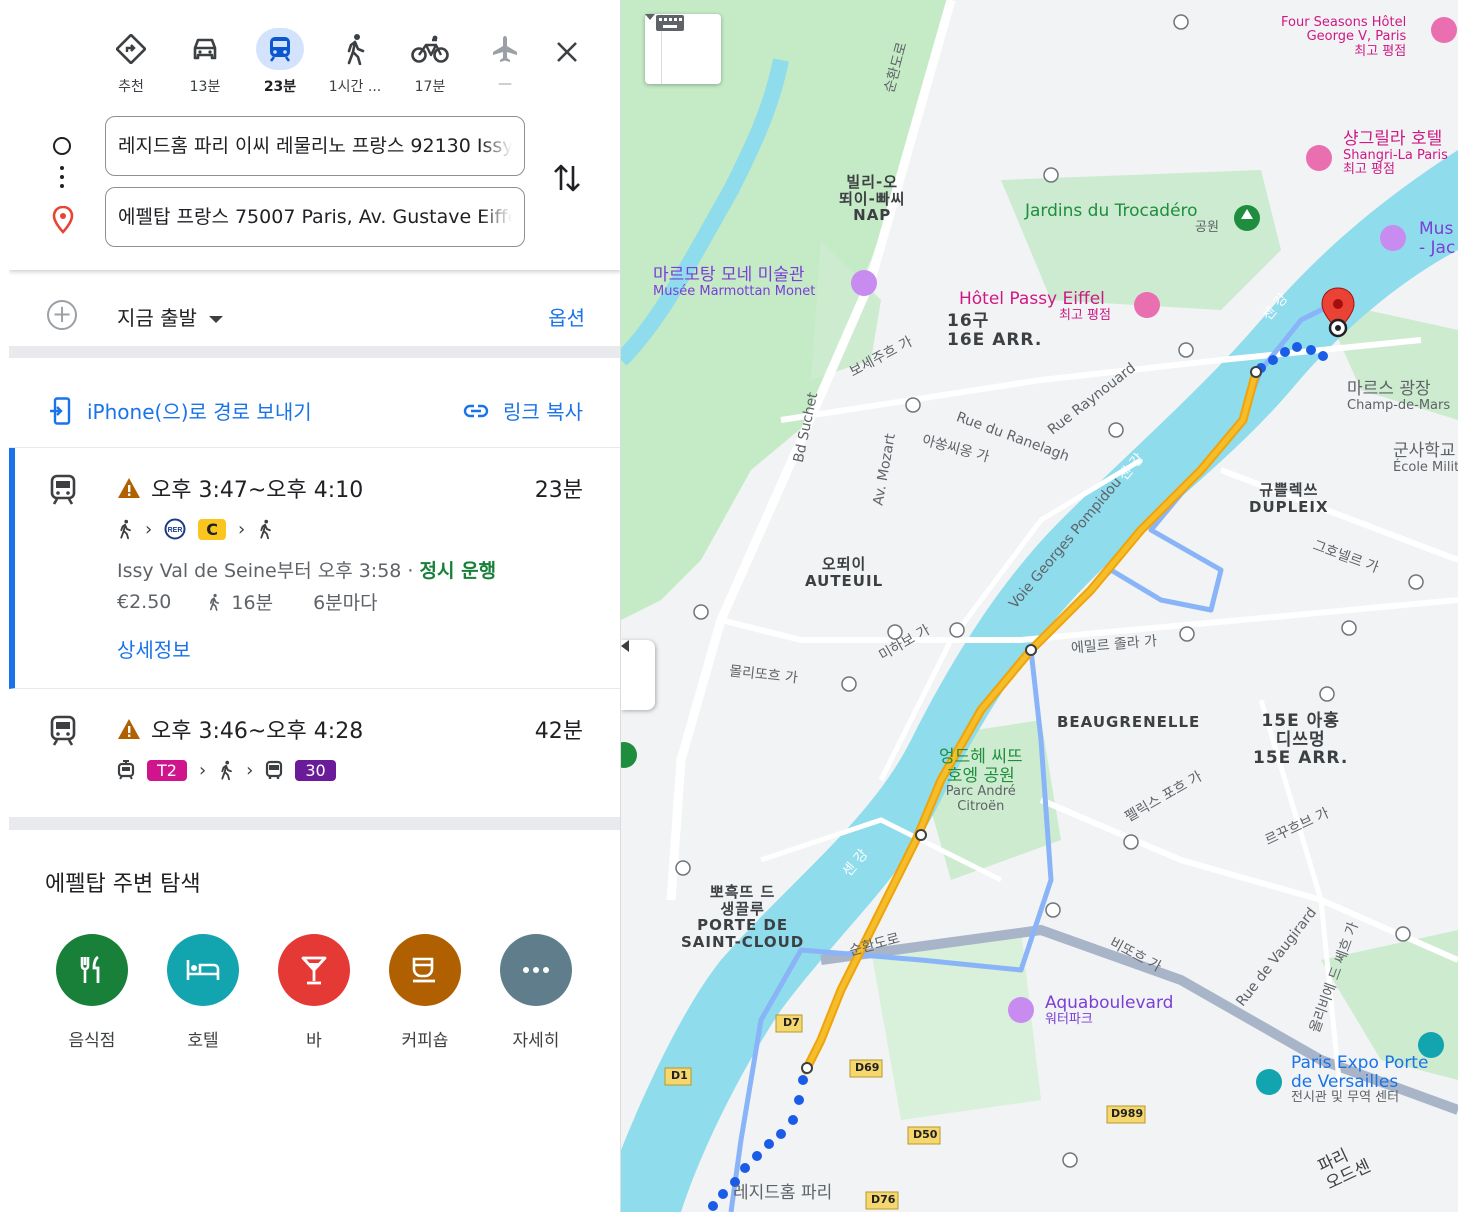 The height and width of the screenshot is (1212, 1458). I want to click on mode-label: 23분, so click(280, 87).